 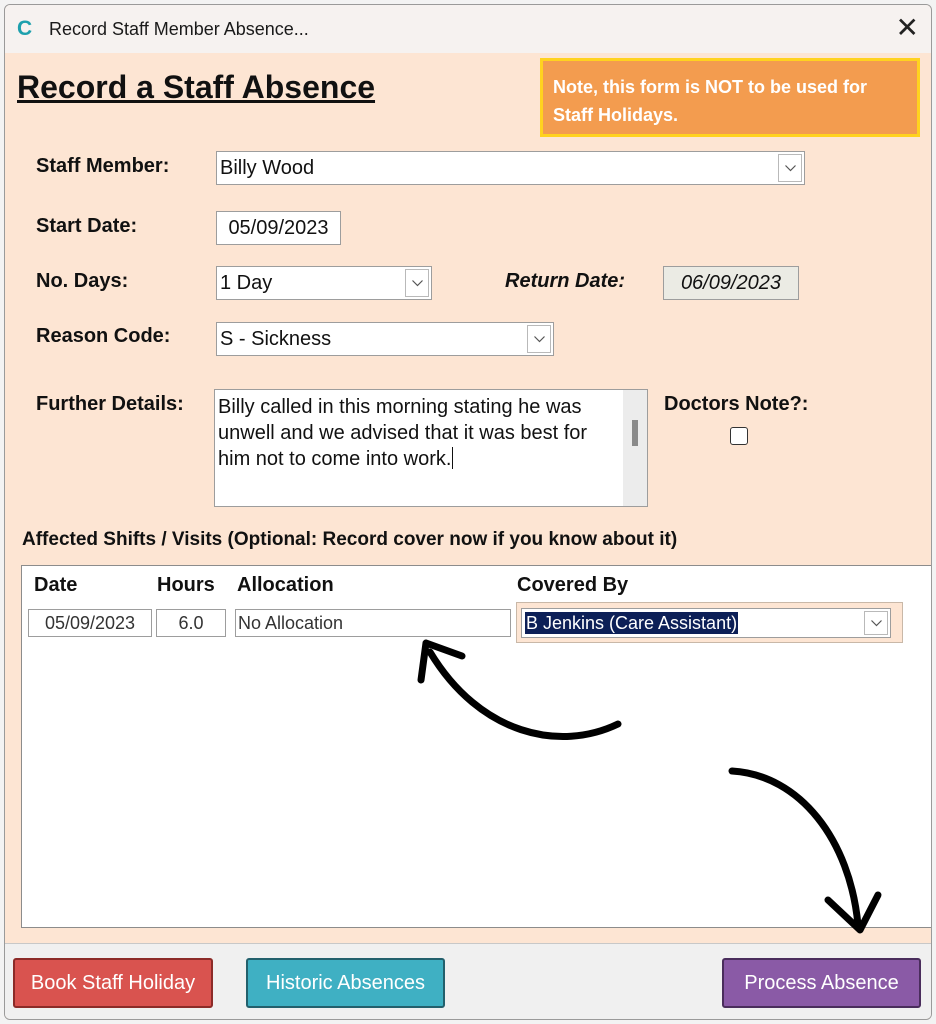 I want to click on staff-member-label: Staff Member:, so click(x=103, y=166).